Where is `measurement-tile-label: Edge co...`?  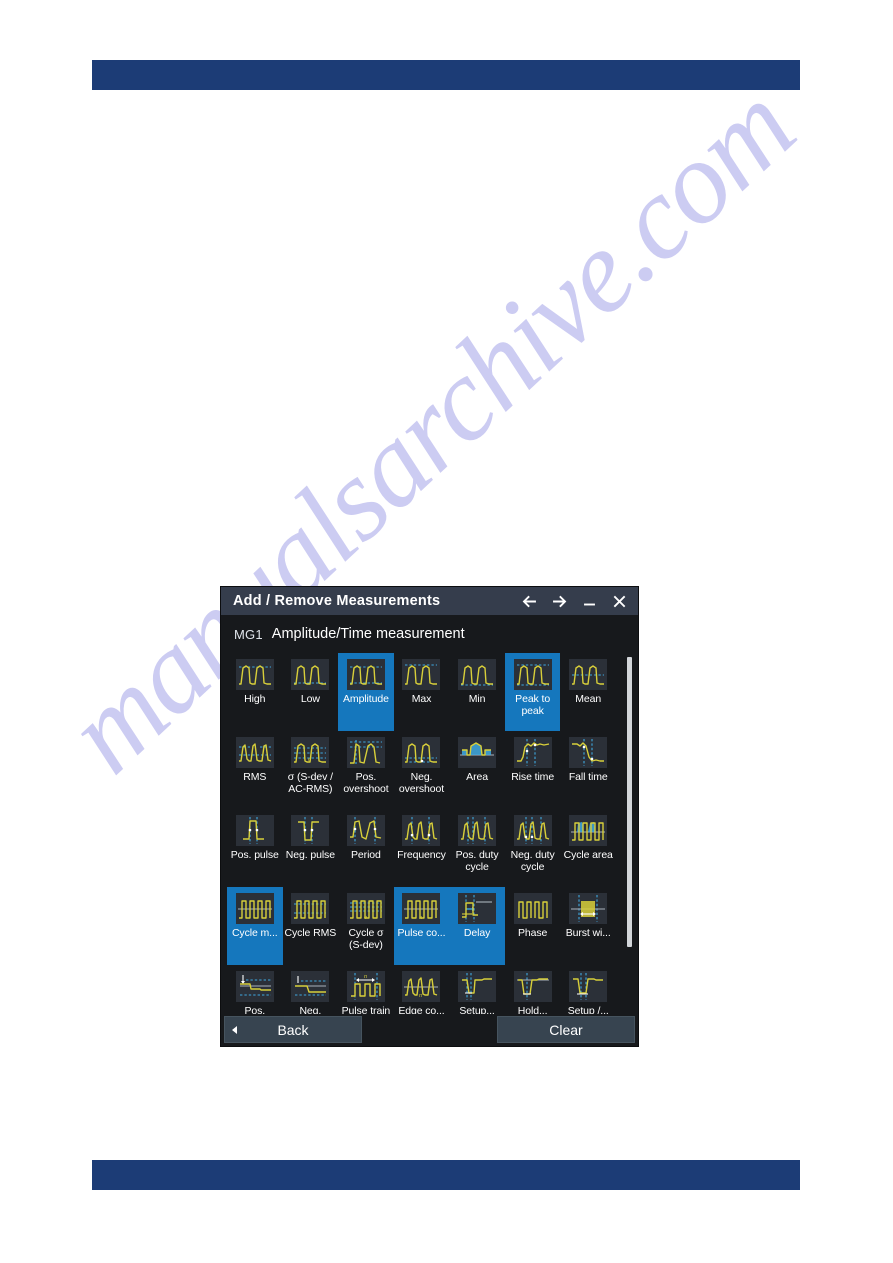
measurement-tile-label: Edge co... is located at coordinates (421, 1009).